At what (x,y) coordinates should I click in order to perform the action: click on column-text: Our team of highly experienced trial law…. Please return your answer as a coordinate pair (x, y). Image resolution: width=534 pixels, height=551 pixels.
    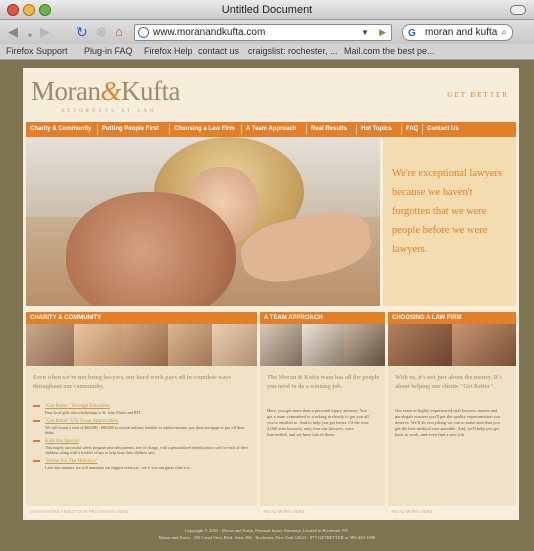
    Looking at the image, I should click on (448, 422).